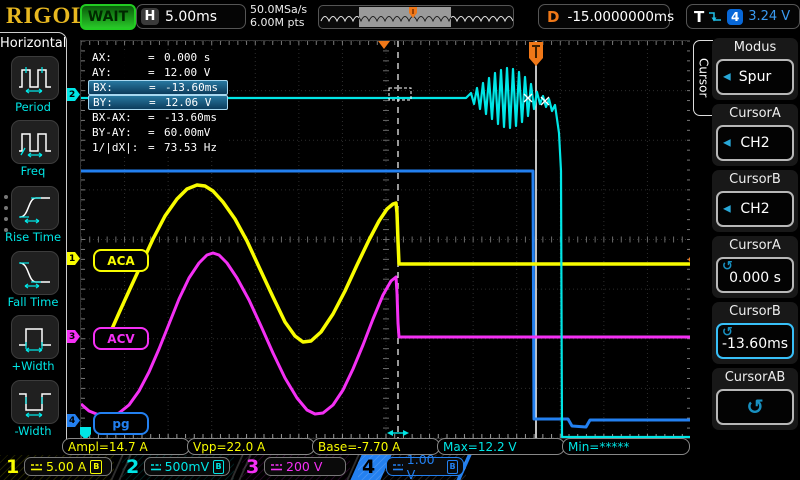 This screenshot has height=480, width=800. What do you see at coordinates (755, 143) in the screenshot?
I see `cursor-a-source-button: ◀ CH2` at bounding box center [755, 143].